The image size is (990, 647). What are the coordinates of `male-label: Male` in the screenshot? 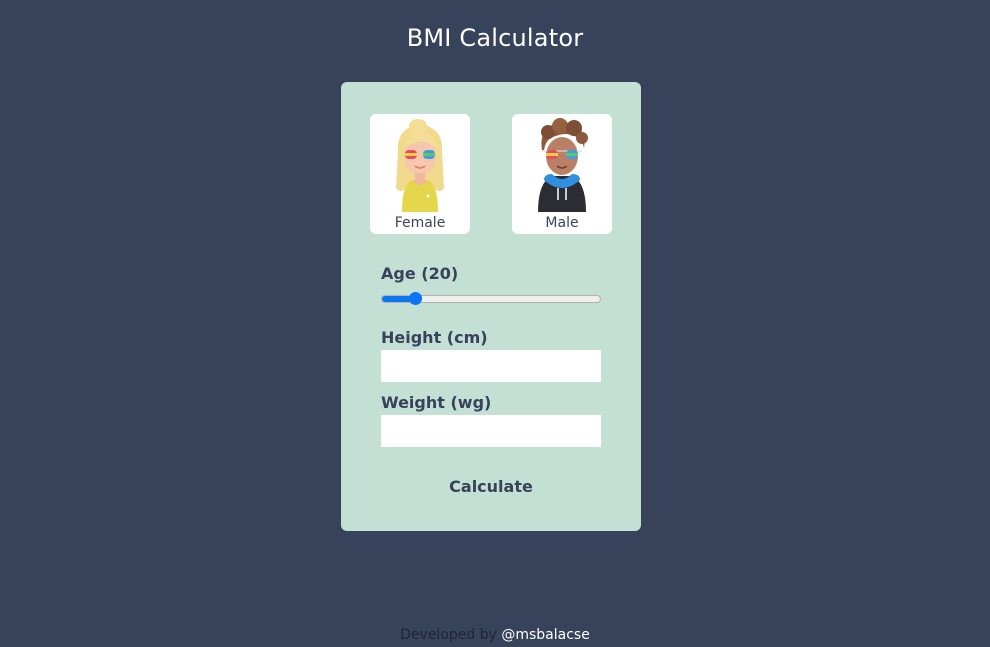 It's located at (562, 223).